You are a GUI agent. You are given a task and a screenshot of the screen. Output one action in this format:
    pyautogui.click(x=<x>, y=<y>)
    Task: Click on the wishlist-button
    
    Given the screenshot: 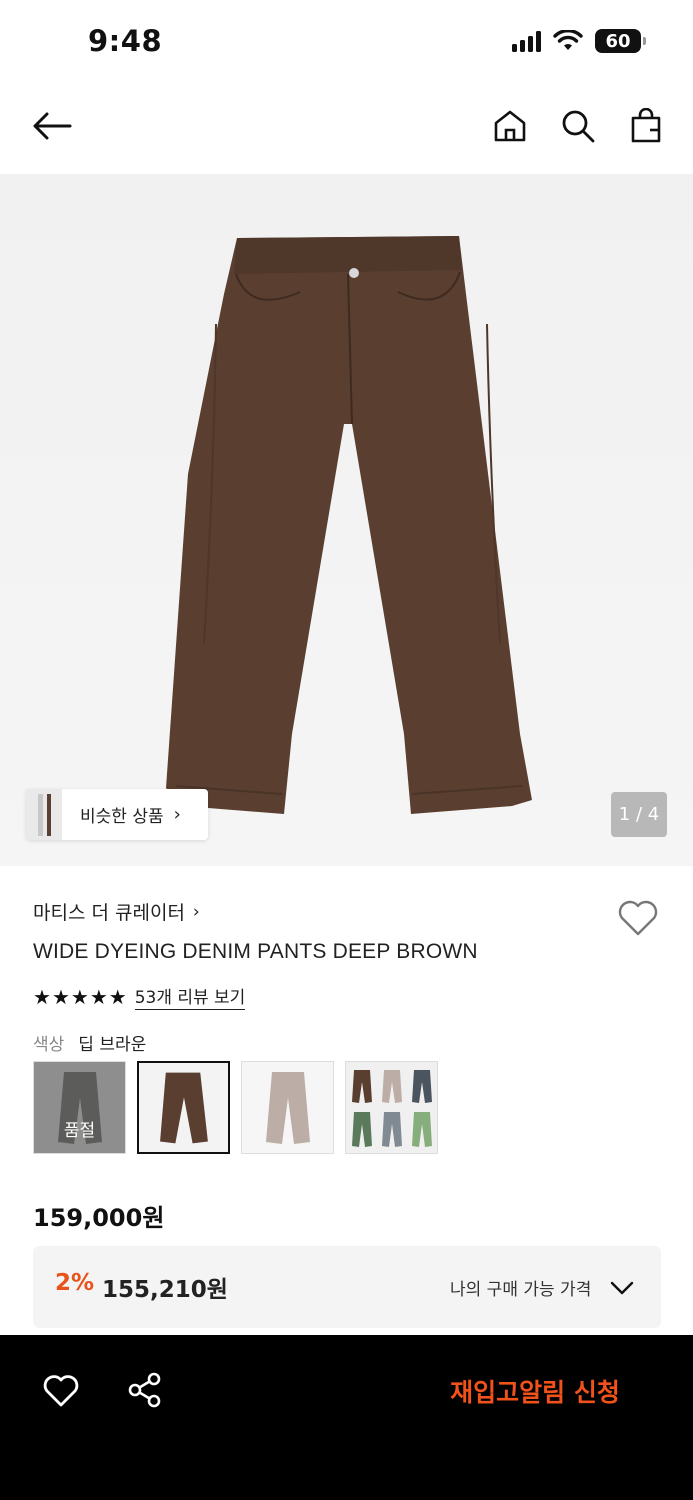 What is the action you would take?
    pyautogui.click(x=638, y=918)
    